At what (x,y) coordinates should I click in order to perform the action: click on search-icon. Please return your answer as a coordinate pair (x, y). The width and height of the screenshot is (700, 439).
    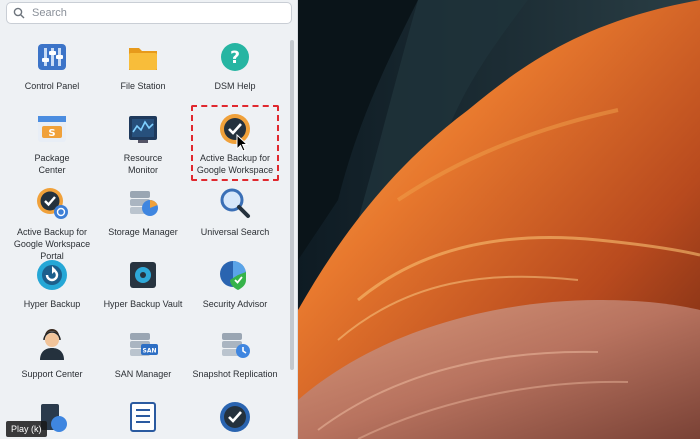
    Looking at the image, I should click on (19, 13).